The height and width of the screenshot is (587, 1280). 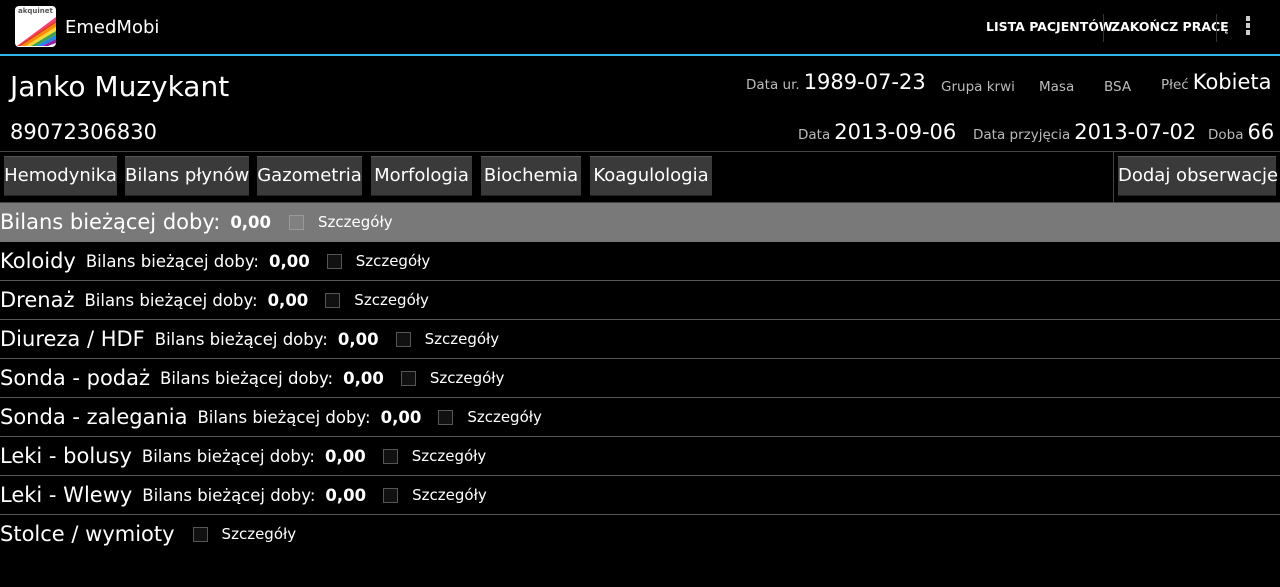 I want to click on row-title: Drenaż, so click(x=37, y=300).